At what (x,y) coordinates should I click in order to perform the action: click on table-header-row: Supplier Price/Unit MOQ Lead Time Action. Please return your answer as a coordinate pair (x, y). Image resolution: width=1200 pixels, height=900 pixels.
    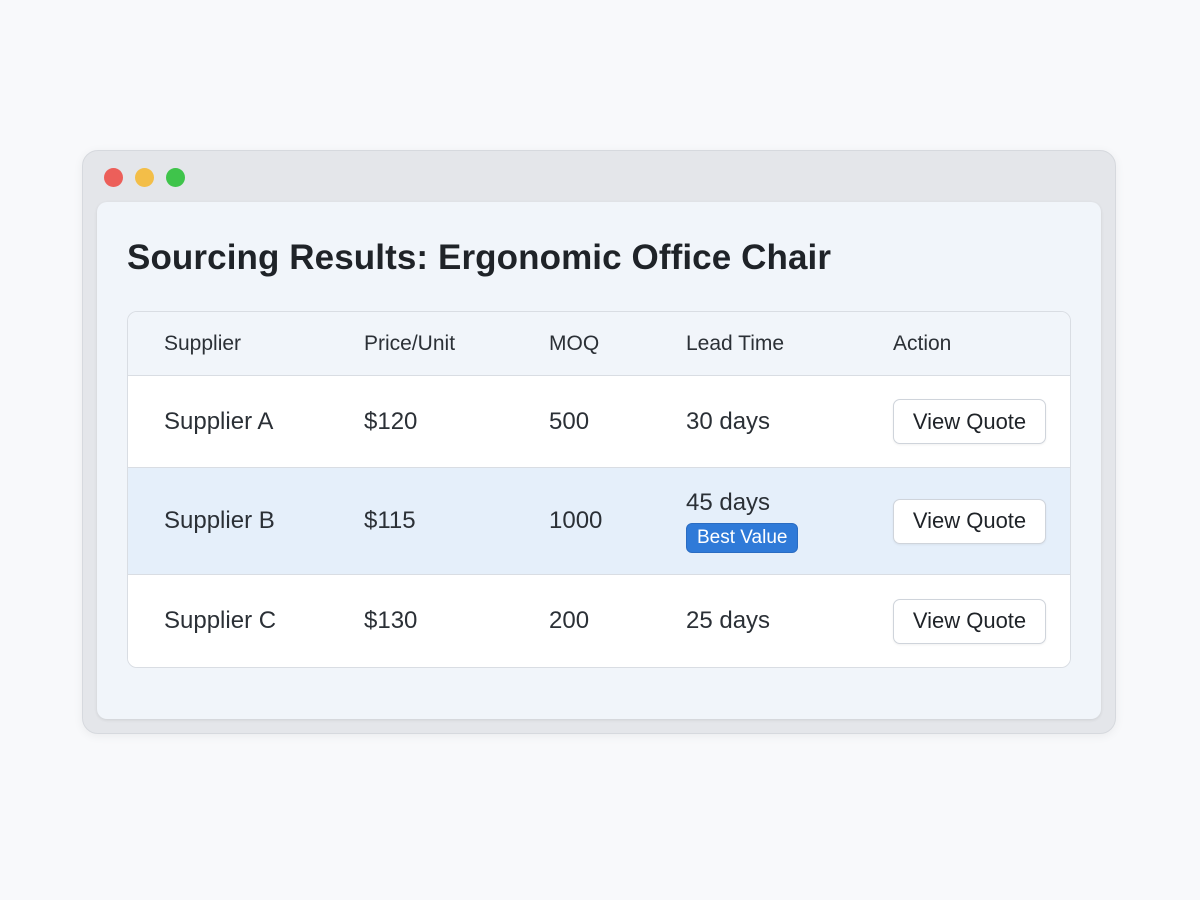
    Looking at the image, I should click on (599, 344).